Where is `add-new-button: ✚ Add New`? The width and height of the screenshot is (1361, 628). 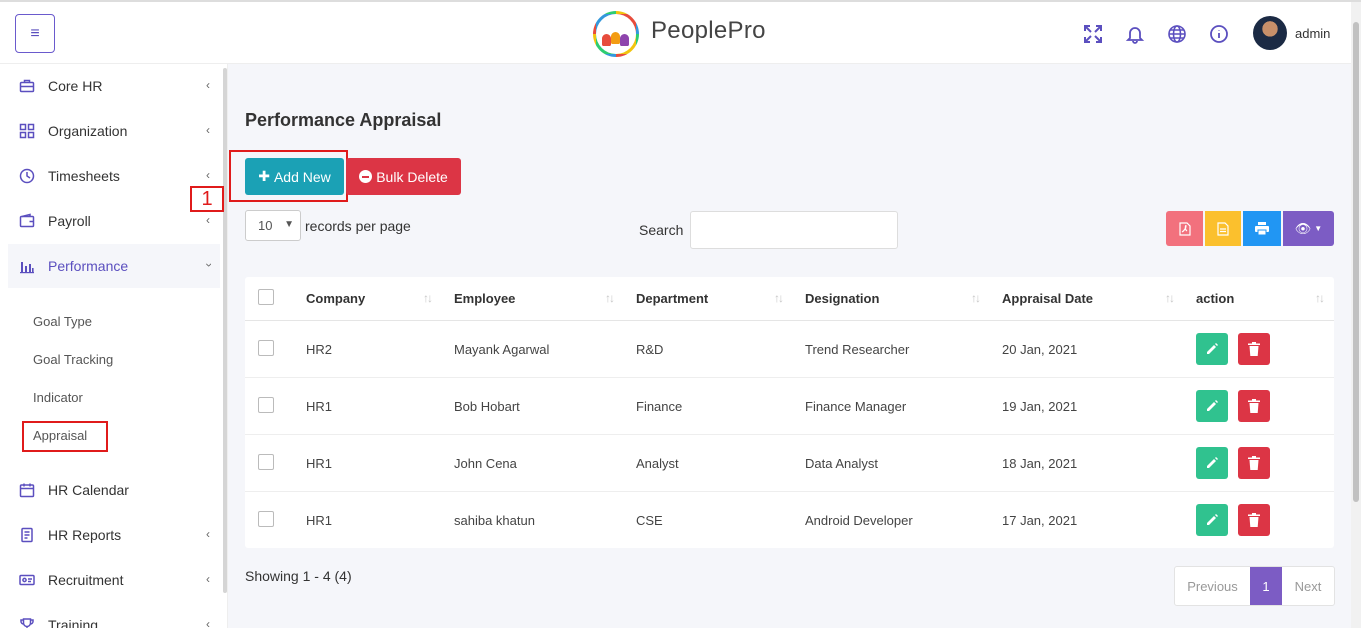 add-new-button: ✚ Add New is located at coordinates (294, 176).